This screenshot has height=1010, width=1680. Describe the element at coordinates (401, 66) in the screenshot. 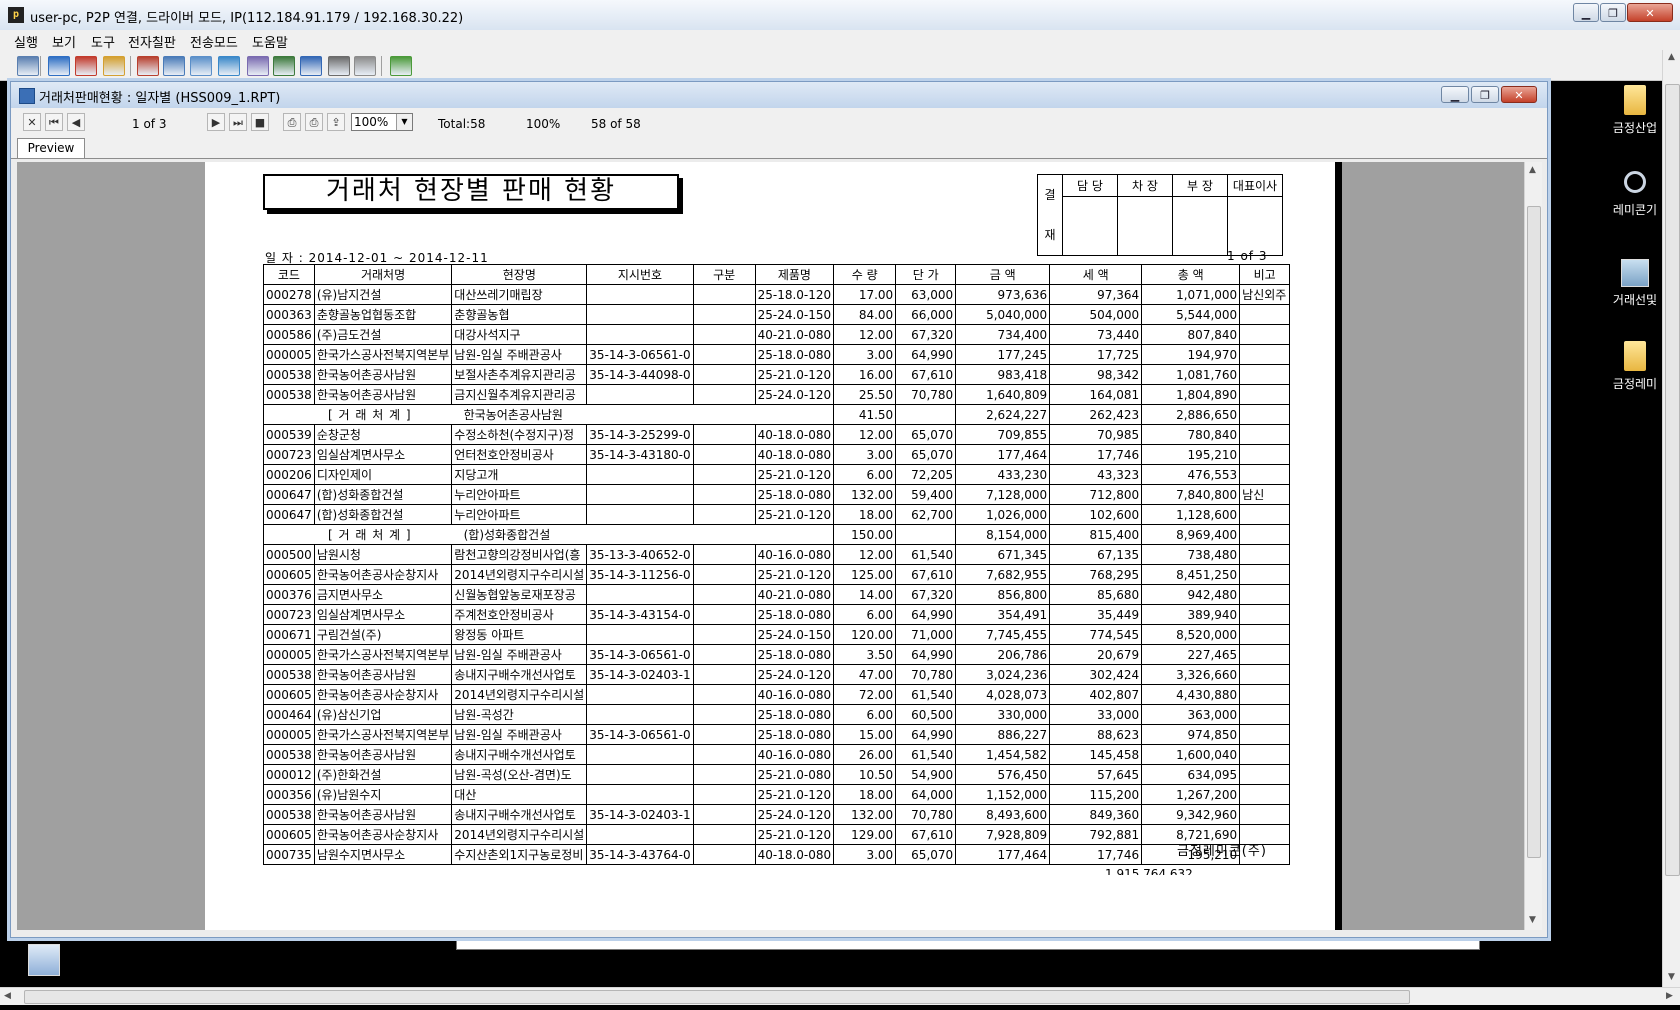

I see `pointer-icon` at that location.